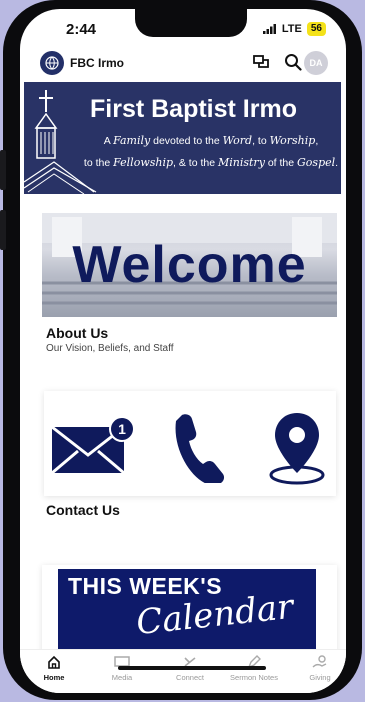 This screenshot has height=702, width=365. I want to click on globe-icon, so click(52, 63).